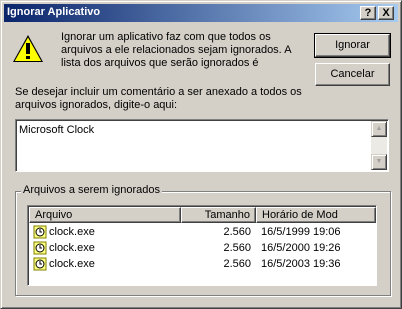  I want to click on warning-icon, so click(28, 48).